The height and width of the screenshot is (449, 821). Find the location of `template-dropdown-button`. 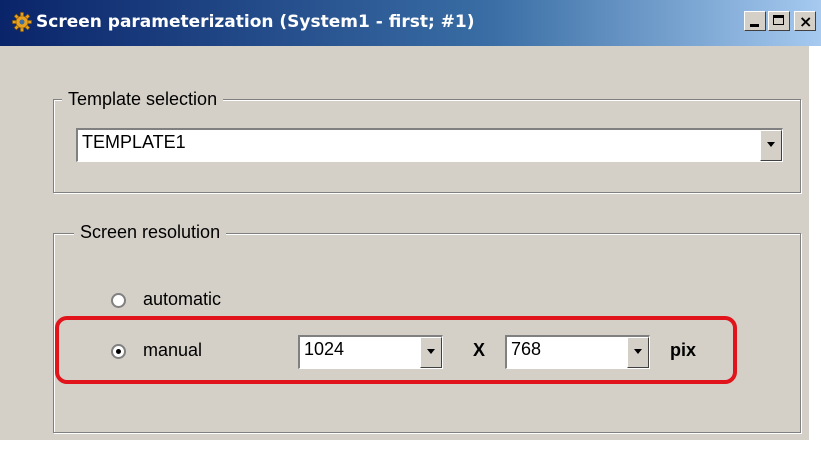

template-dropdown-button is located at coordinates (771, 145).